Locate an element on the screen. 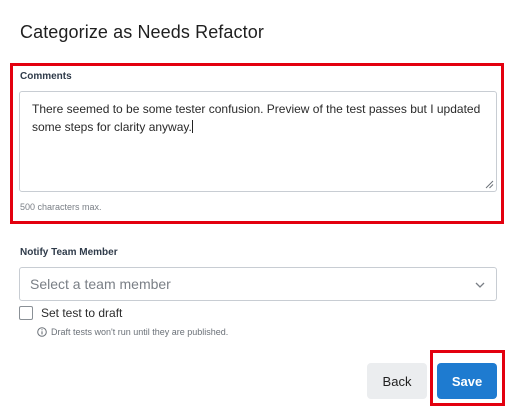 This screenshot has height=414, width=512. back-button: Back is located at coordinates (397, 381).